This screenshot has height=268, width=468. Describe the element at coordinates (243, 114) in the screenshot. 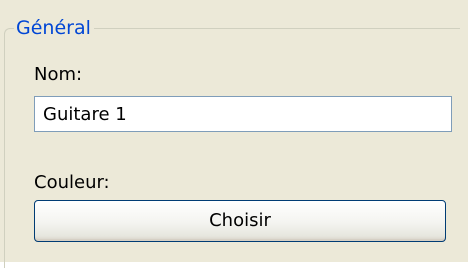

I see `name-input` at that location.